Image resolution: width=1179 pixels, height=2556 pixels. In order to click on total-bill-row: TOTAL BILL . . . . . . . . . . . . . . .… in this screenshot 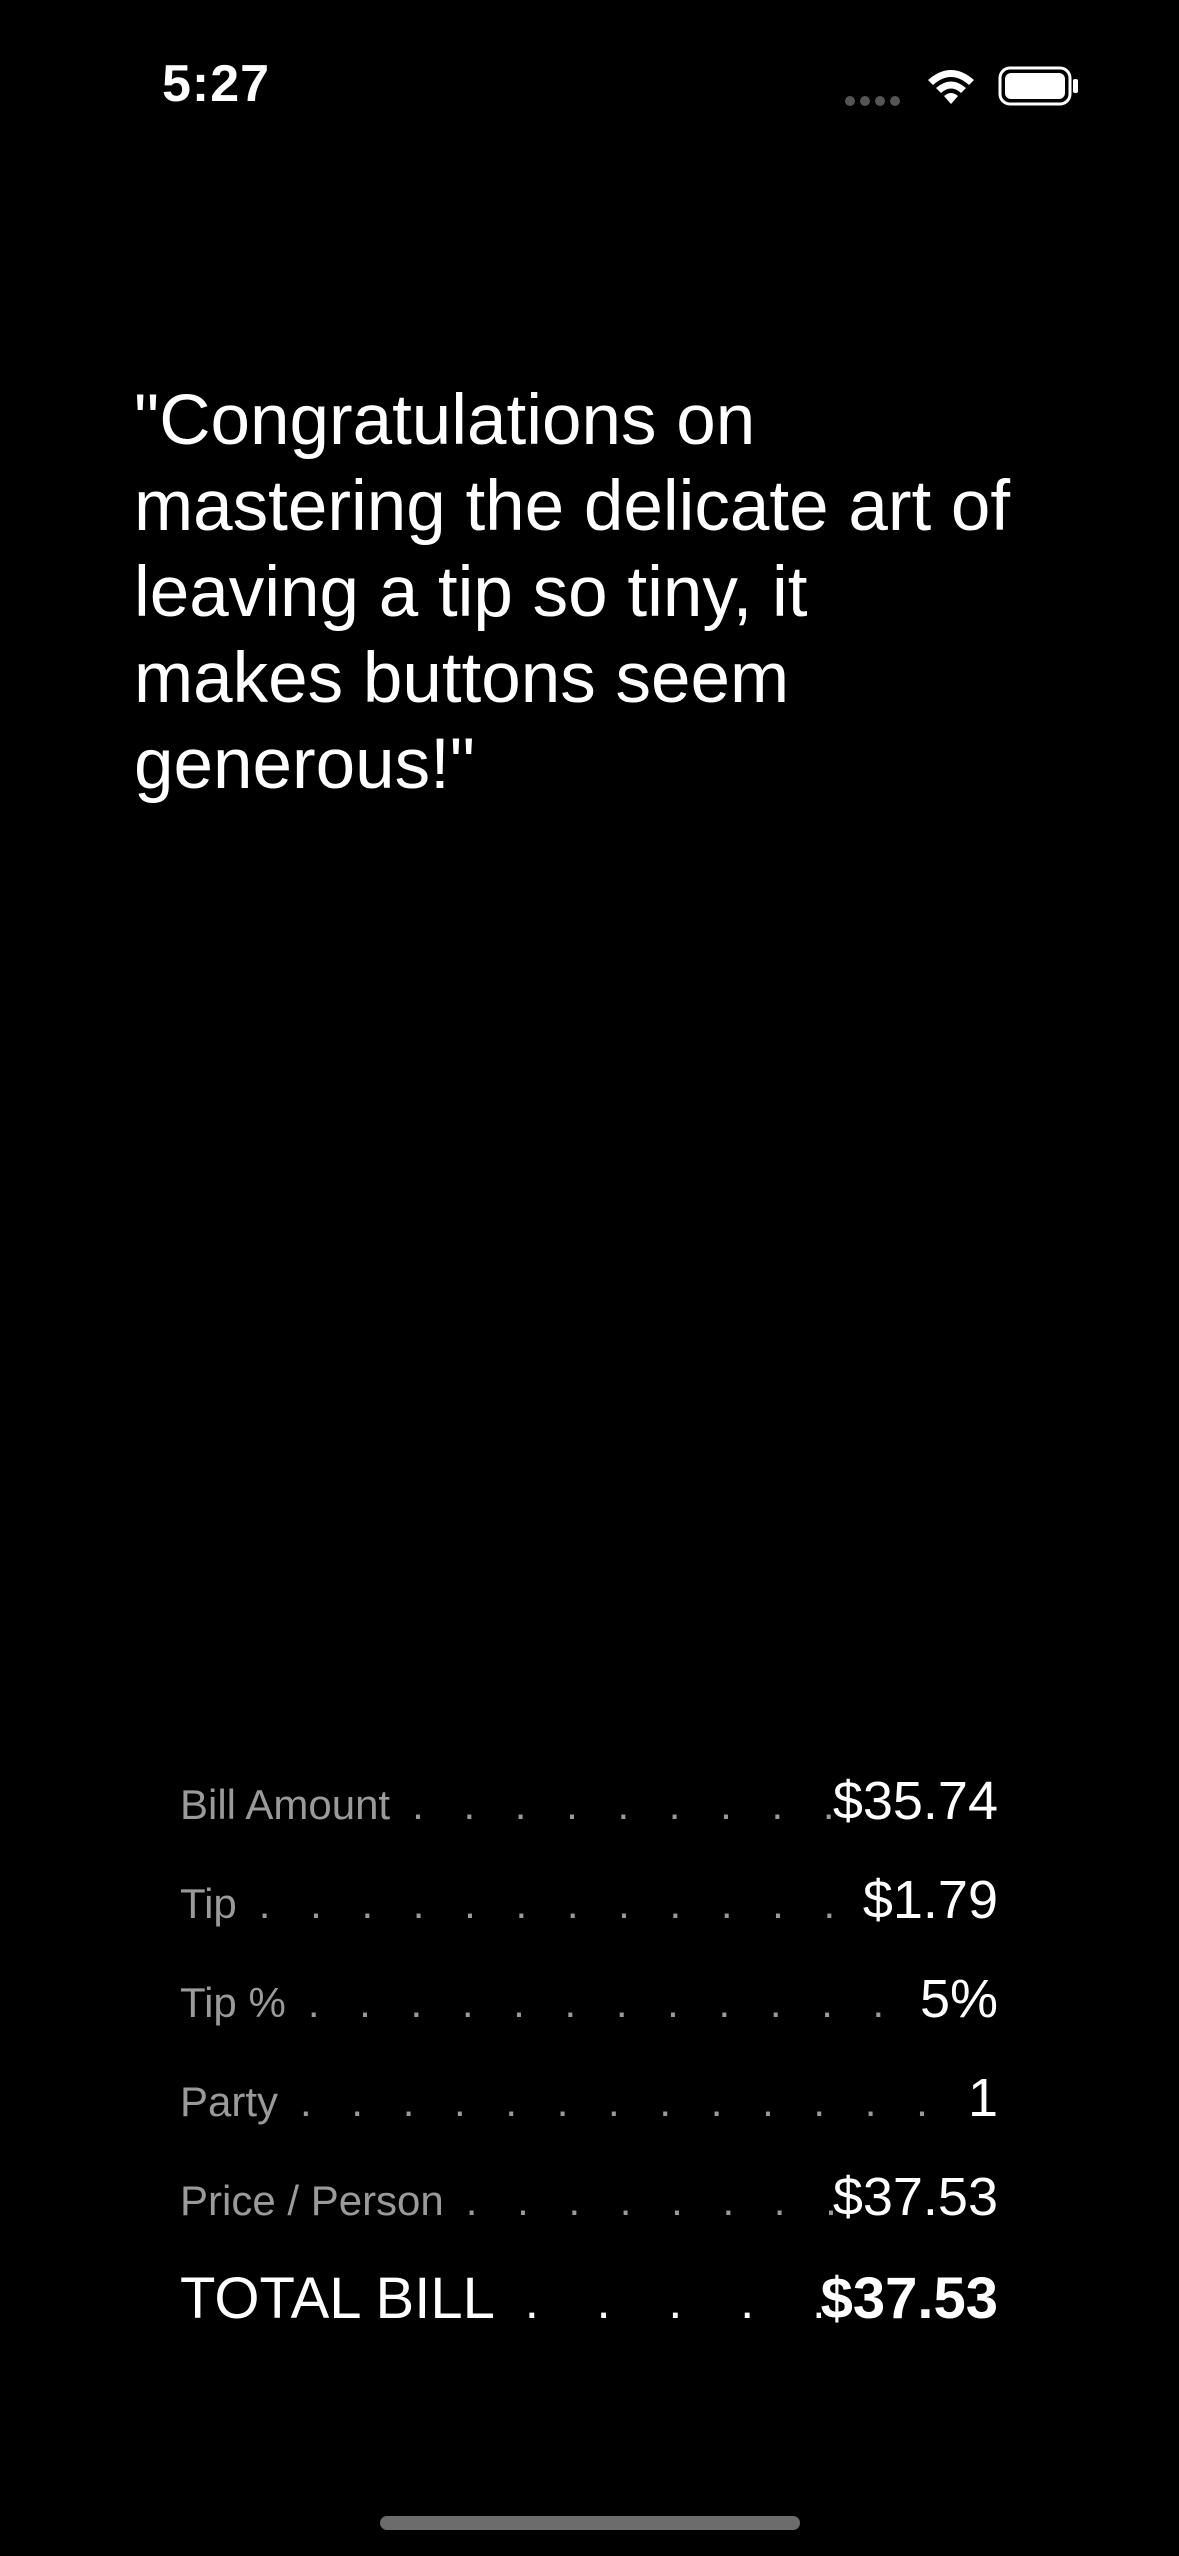, I will do `click(589, 2314)`.